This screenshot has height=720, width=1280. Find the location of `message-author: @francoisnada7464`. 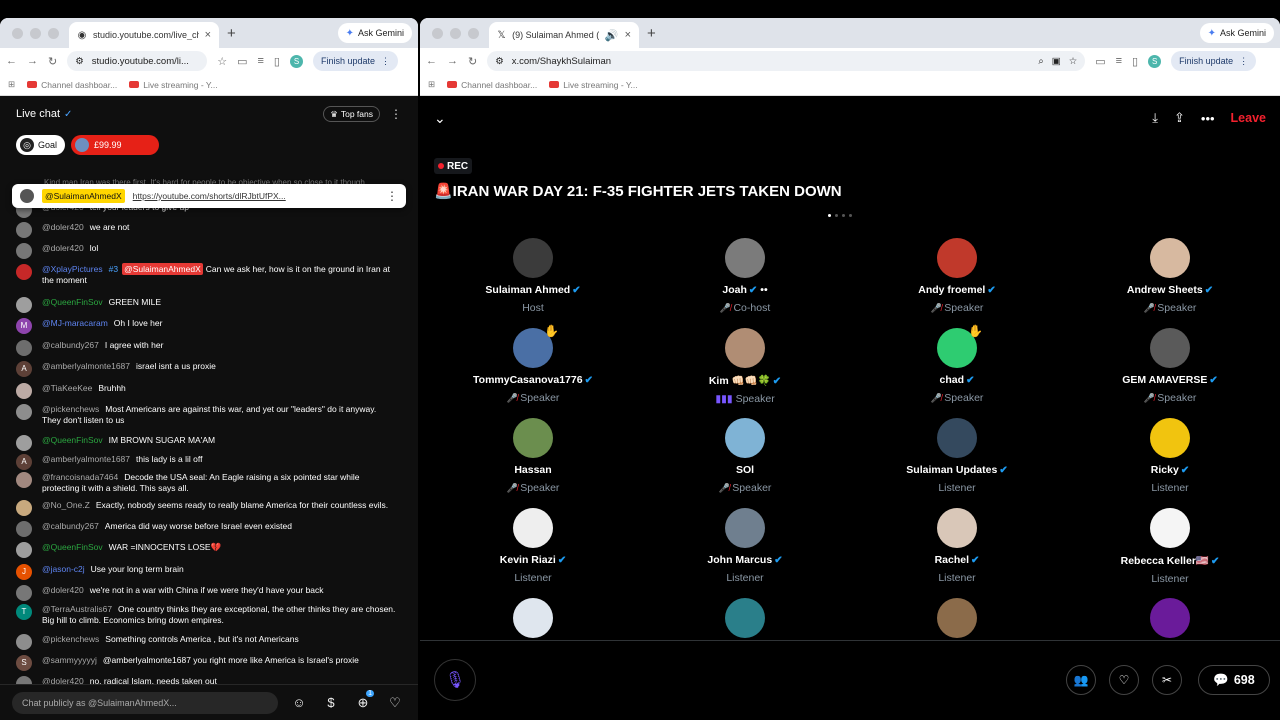

message-author: @francoisnada7464 is located at coordinates (80, 477).